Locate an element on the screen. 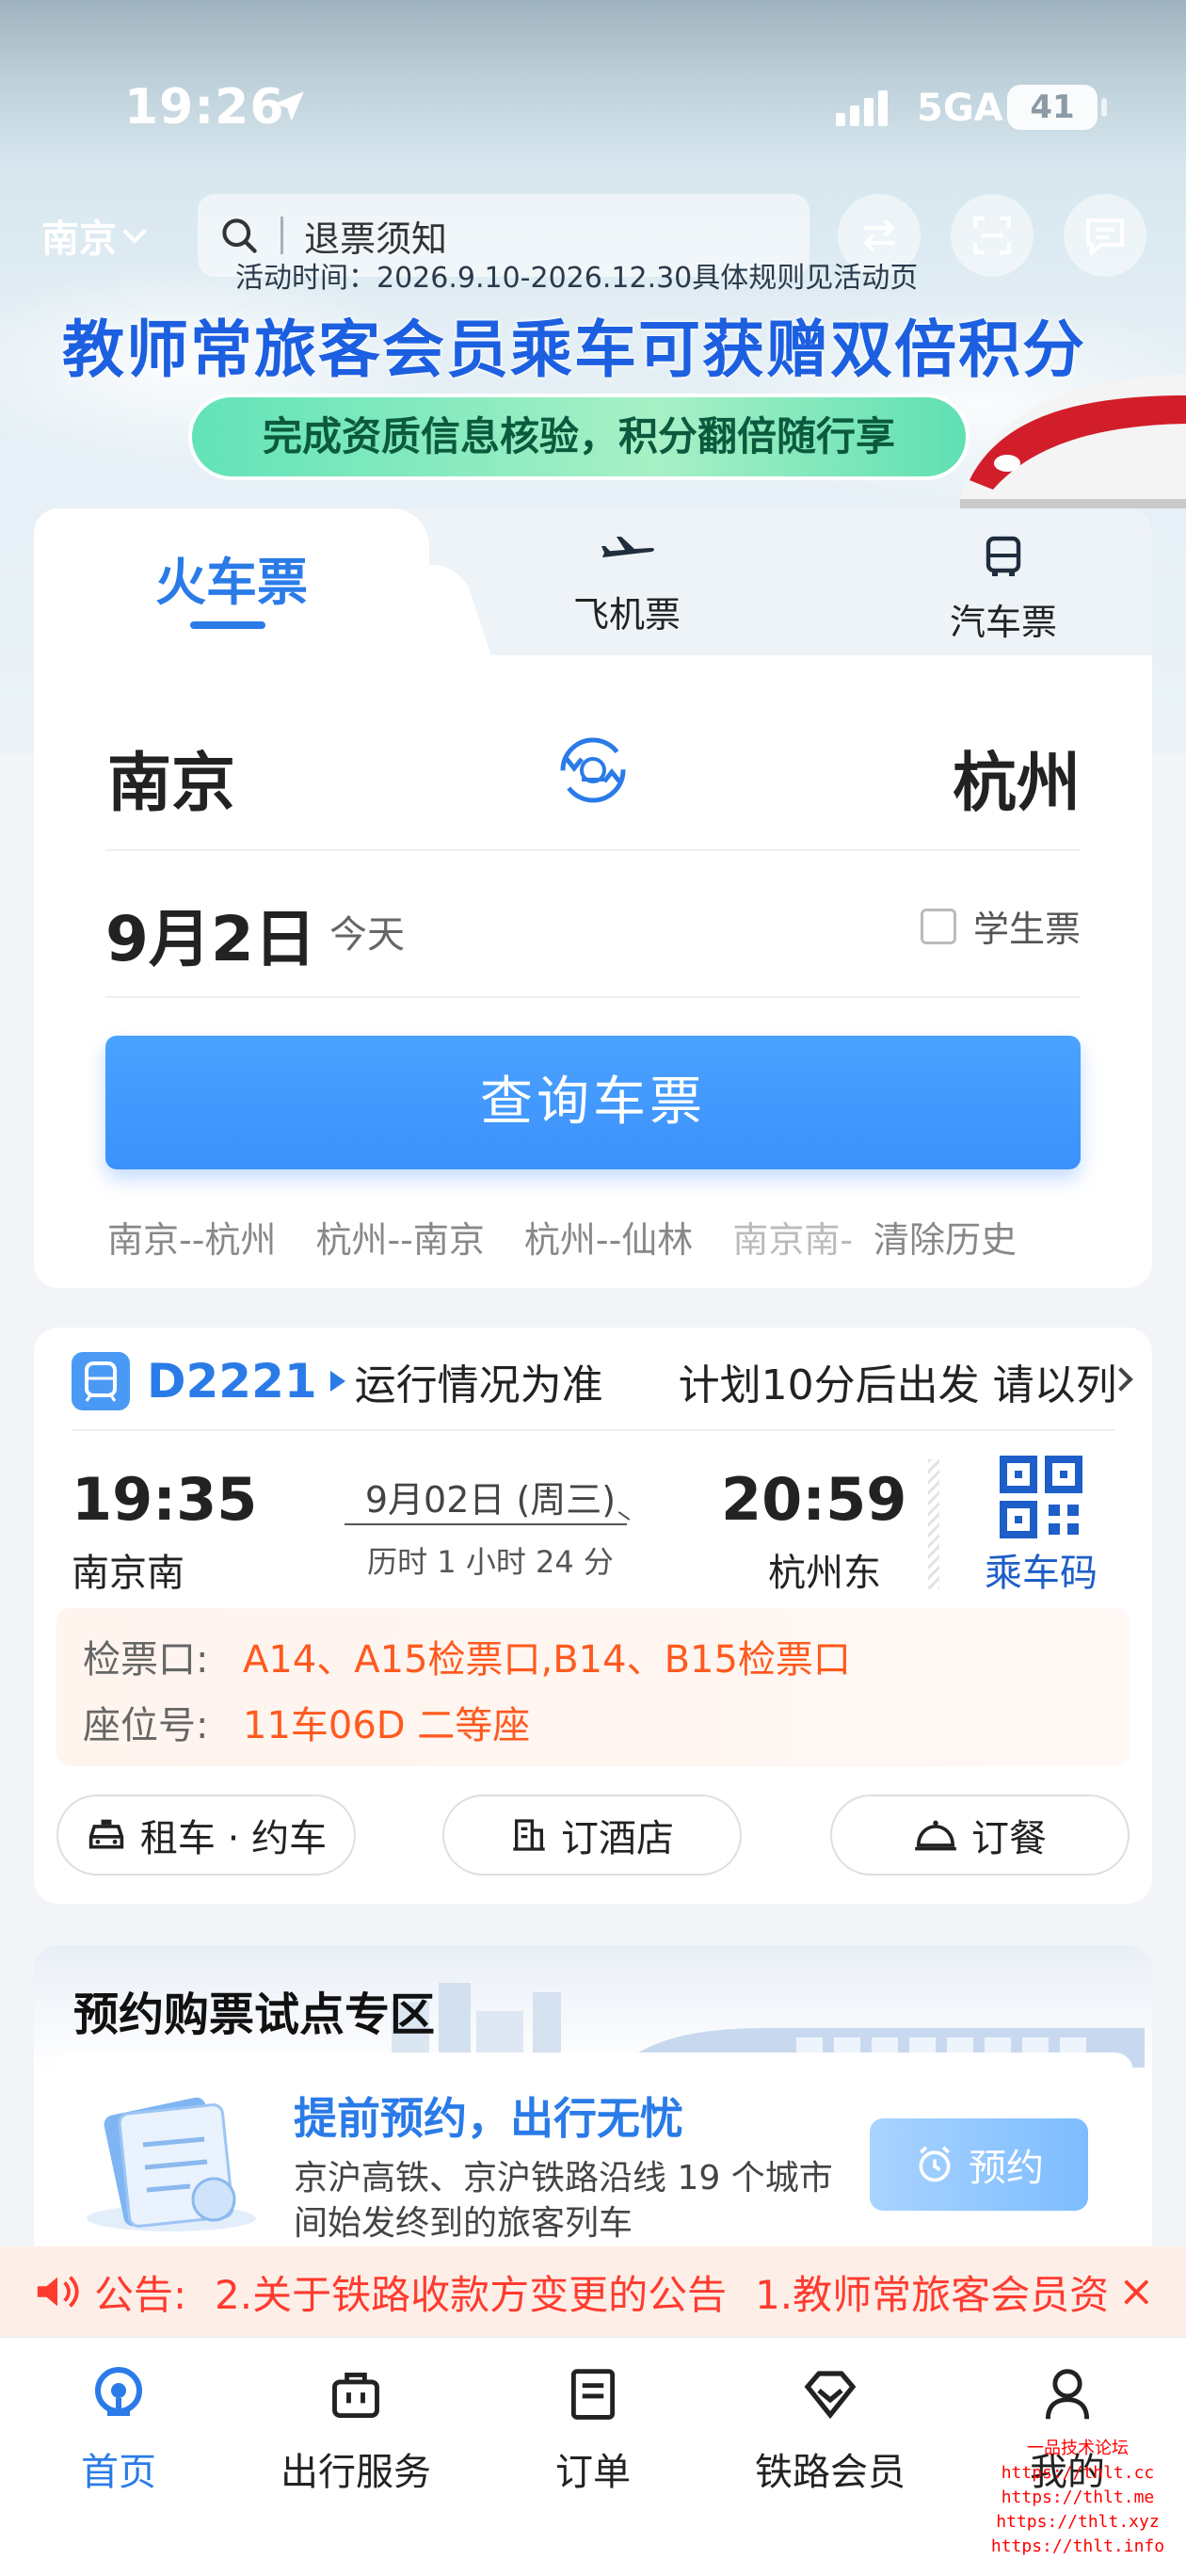 The image size is (1186, 2576). car-rental-button: 租车 · 约车 is located at coordinates (206, 1835).